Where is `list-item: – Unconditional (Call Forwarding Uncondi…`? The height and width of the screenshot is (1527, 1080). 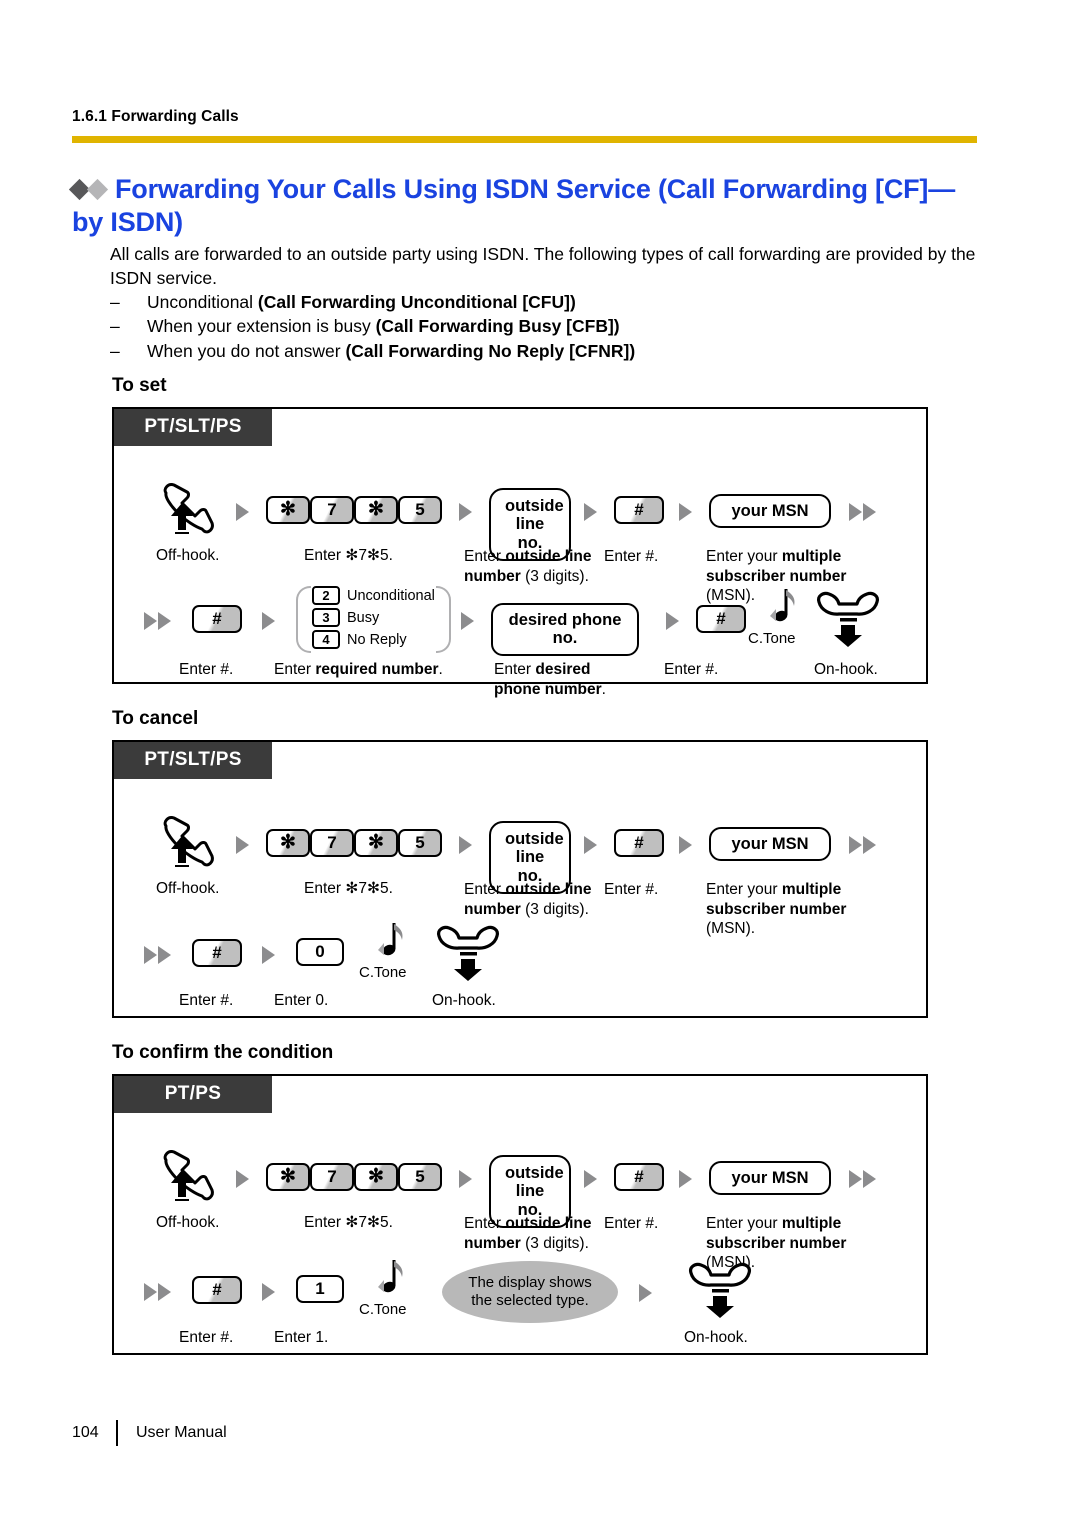 list-item: – Unconditional (Call Forwarding Uncondi… is located at coordinates (550, 302).